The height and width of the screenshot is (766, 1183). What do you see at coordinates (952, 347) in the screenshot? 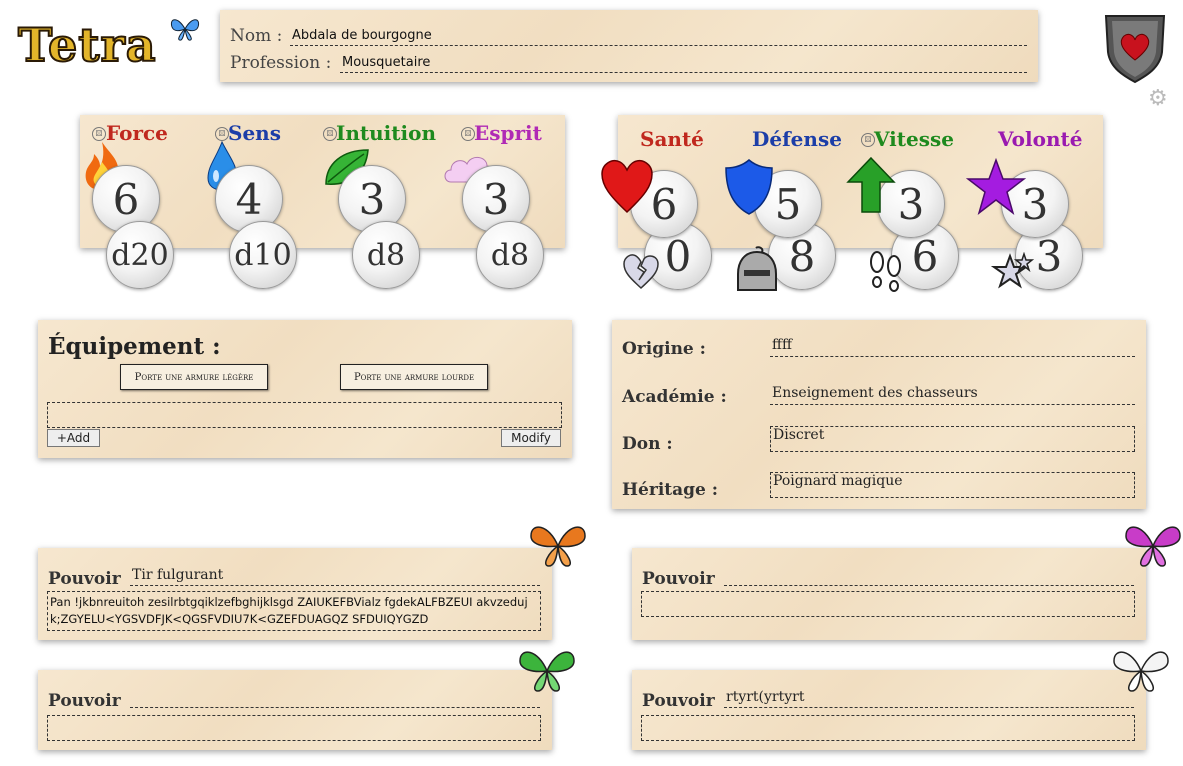
I see `origine-field` at bounding box center [952, 347].